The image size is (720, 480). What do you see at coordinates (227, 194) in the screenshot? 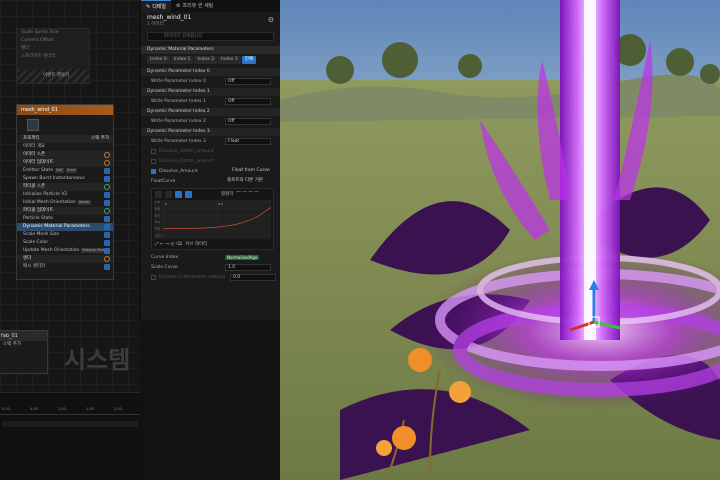
I see `curve-flatten-label: 평평하` at bounding box center [227, 194].